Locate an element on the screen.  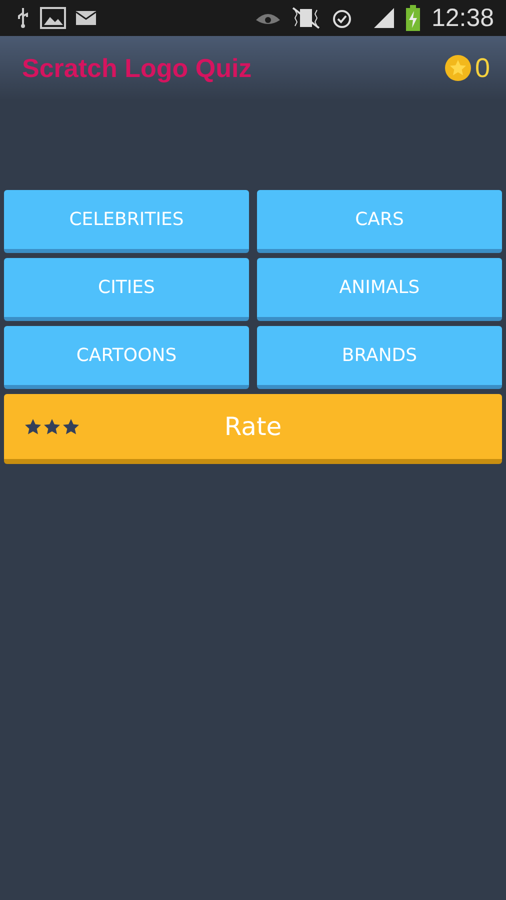
battery-charging-icon is located at coordinates (413, 18).